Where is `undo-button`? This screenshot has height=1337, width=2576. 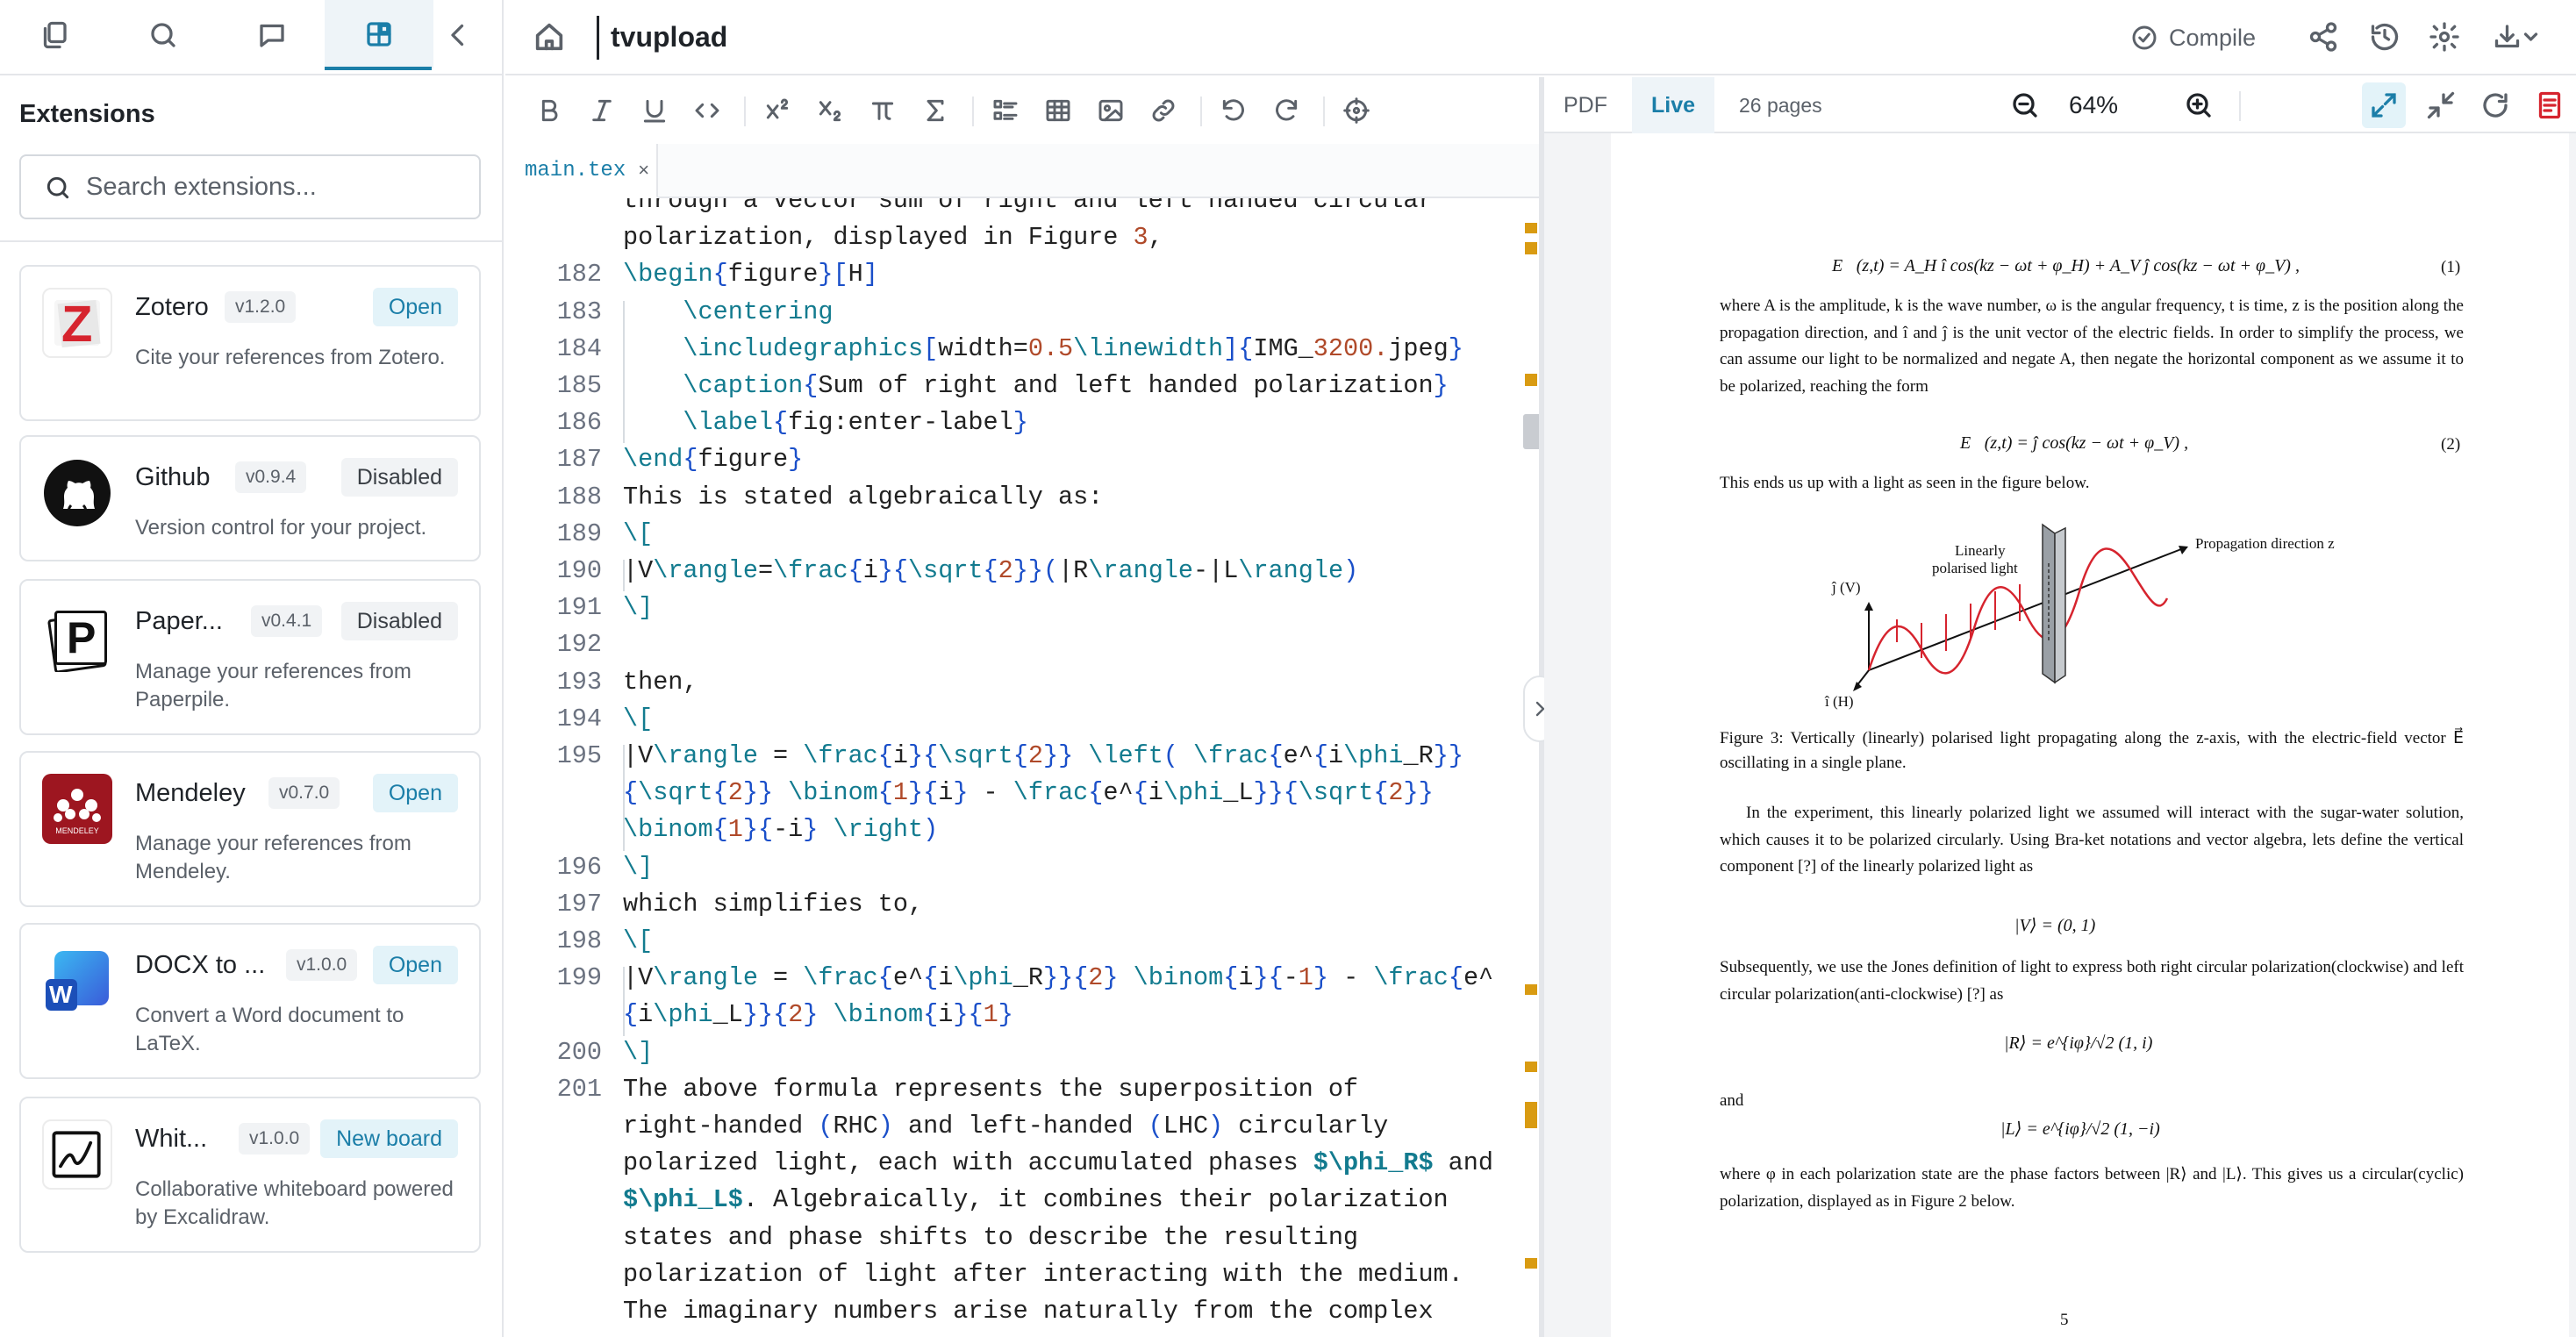
undo-button is located at coordinates (1233, 111).